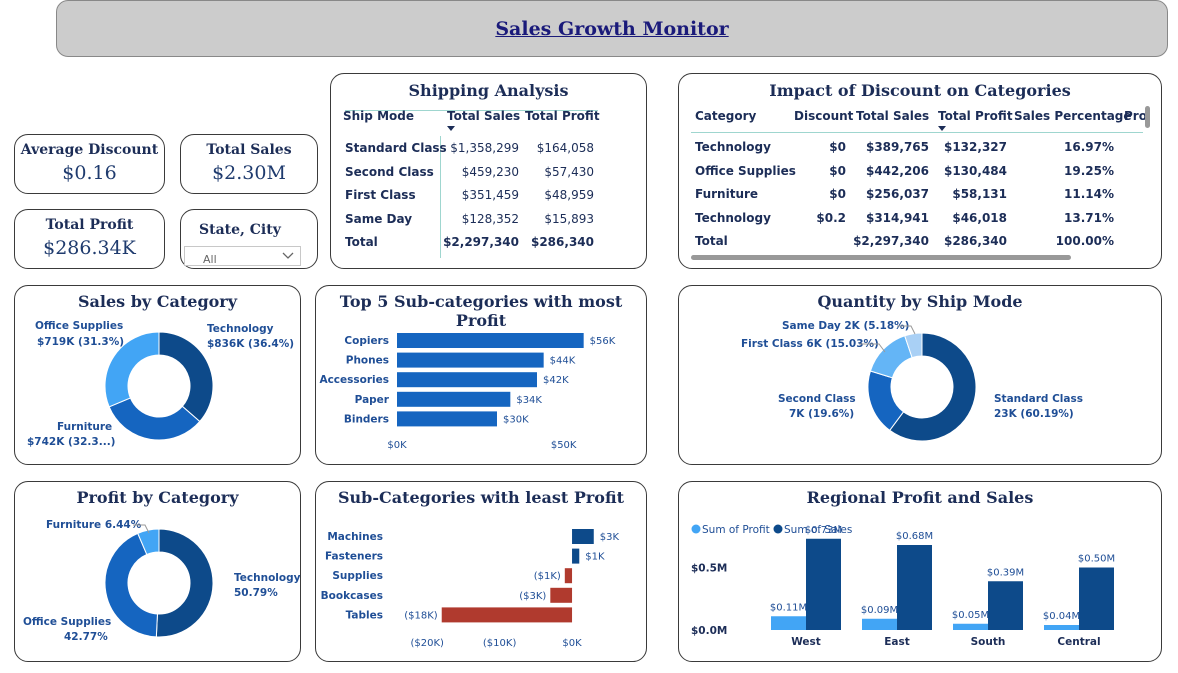  What do you see at coordinates (1089, 147) in the screenshot?
I see `cell-sales-percentage: 16.97%` at bounding box center [1089, 147].